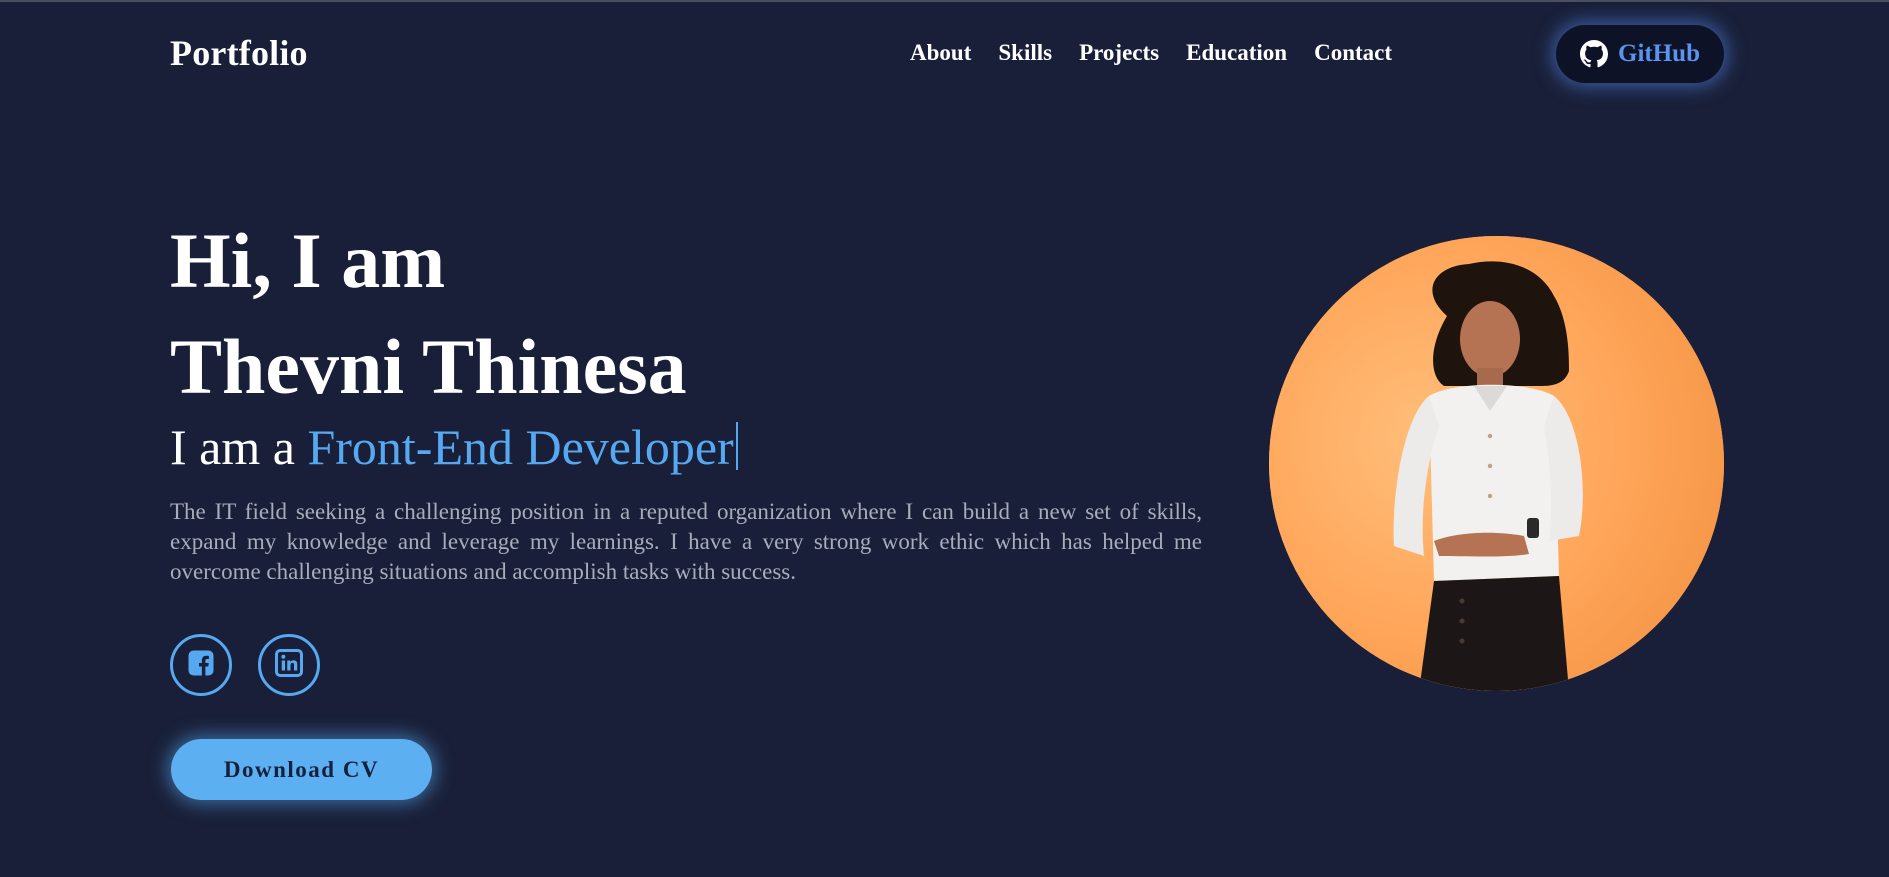  What do you see at coordinates (1594, 54) in the screenshot?
I see `github-icon` at bounding box center [1594, 54].